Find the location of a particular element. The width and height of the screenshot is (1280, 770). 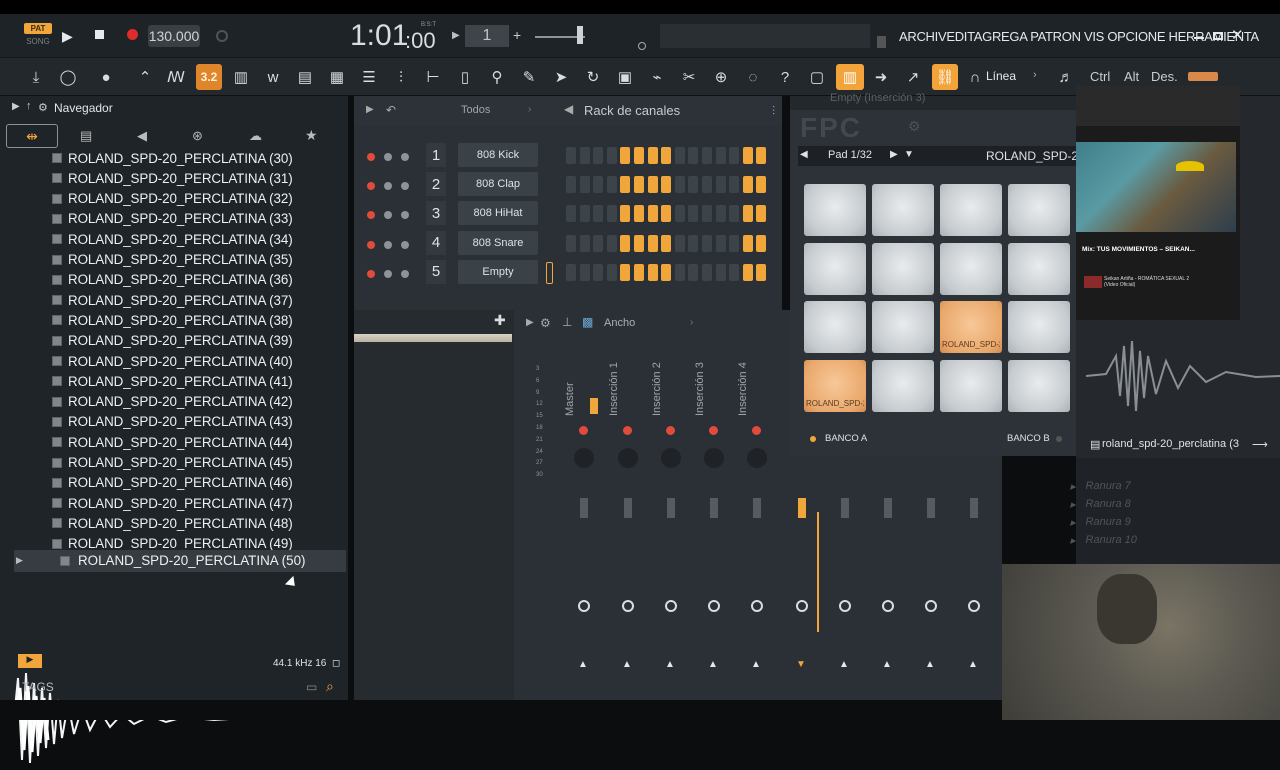

search-icon: ⌕ is located at coordinates (330, 686).